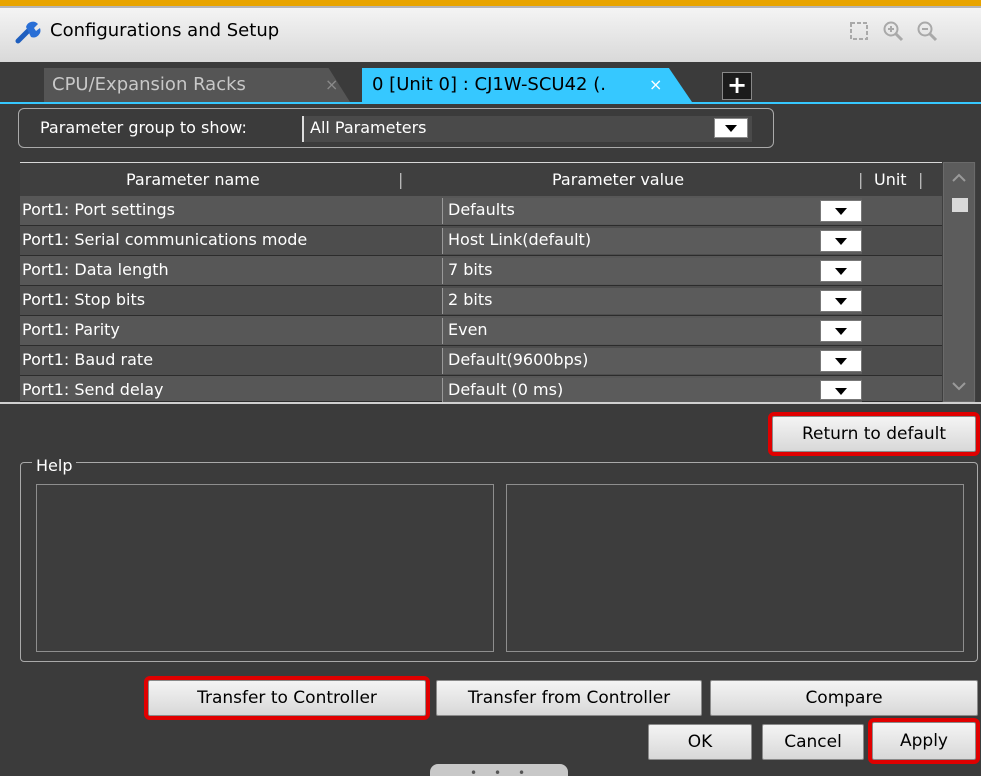  I want to click on cancel-button: Cancel, so click(813, 742).